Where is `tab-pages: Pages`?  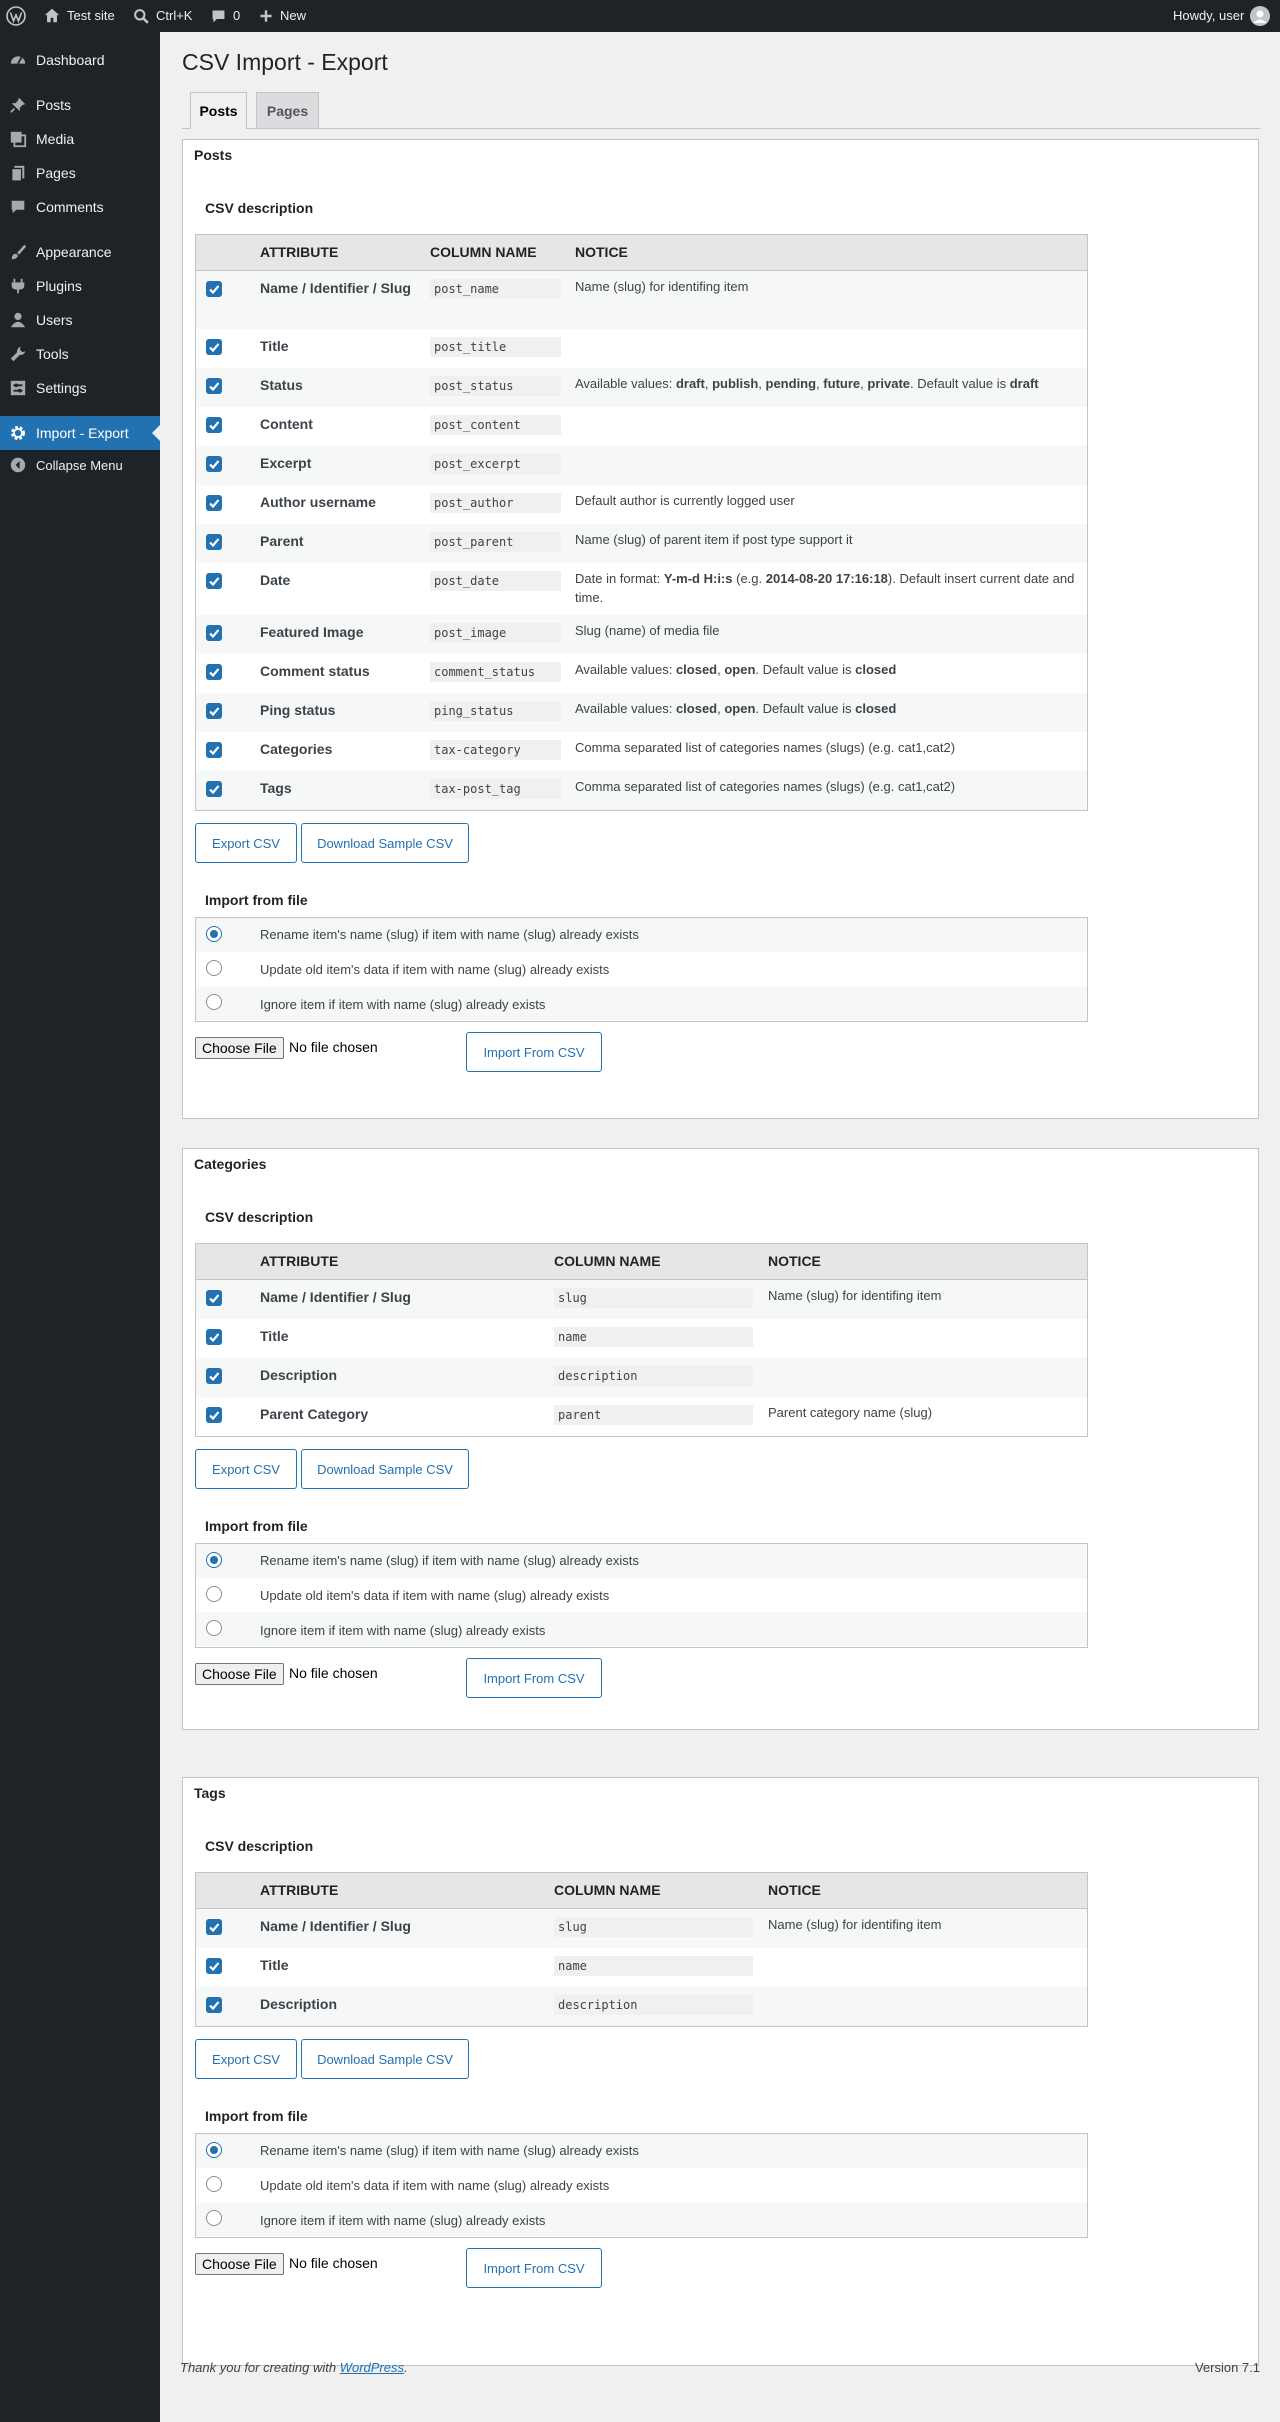
tab-pages: Pages is located at coordinates (287, 110).